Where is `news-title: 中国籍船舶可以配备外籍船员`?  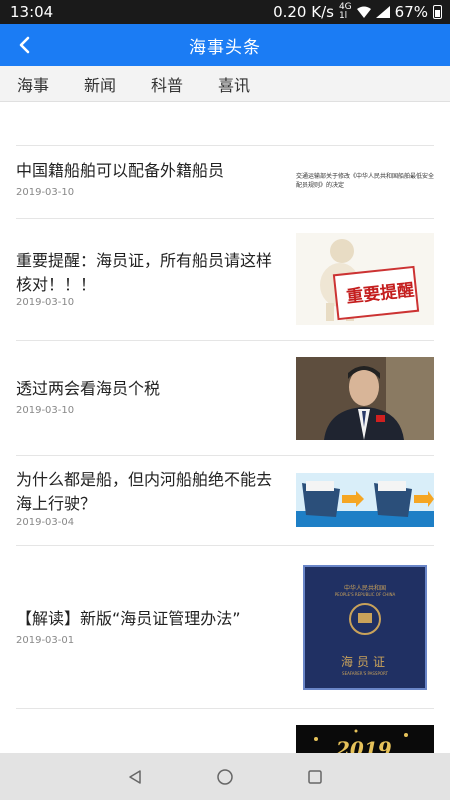 news-title: 中国籍船舶可以配备外籍船员 is located at coordinates (120, 170).